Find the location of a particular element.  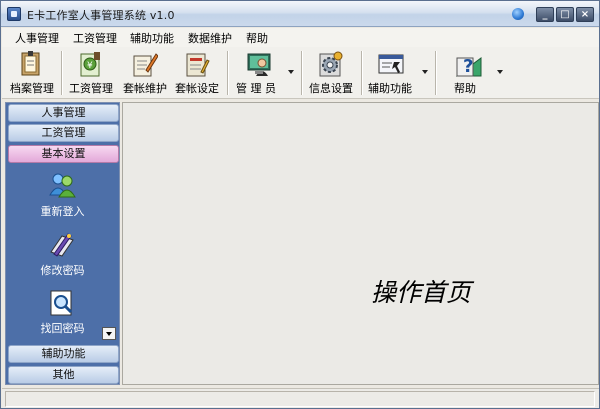

title-bar: E卡工作室人事管理系统 v1.0 _ □ × is located at coordinates (300, 14).